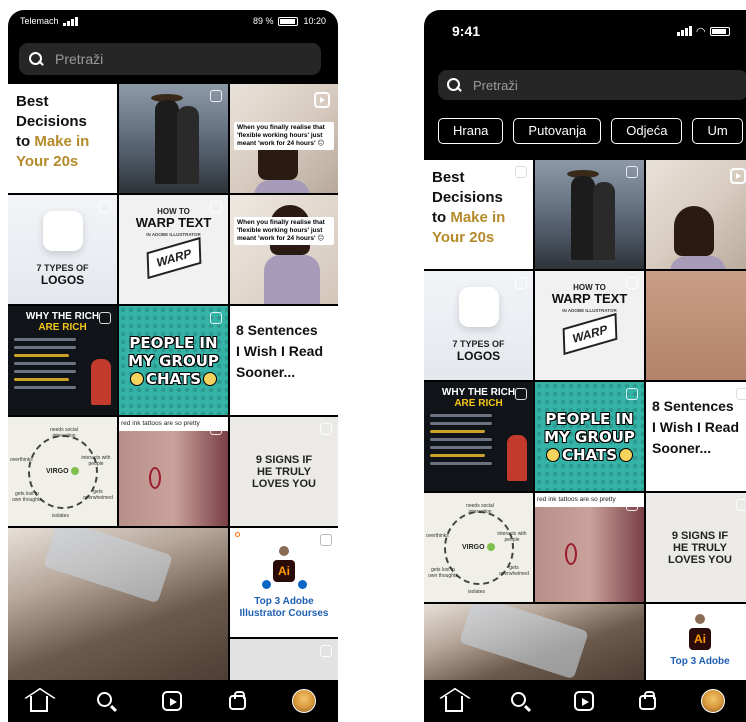  I want to click on battery-percent: 89 %, so click(263, 21).